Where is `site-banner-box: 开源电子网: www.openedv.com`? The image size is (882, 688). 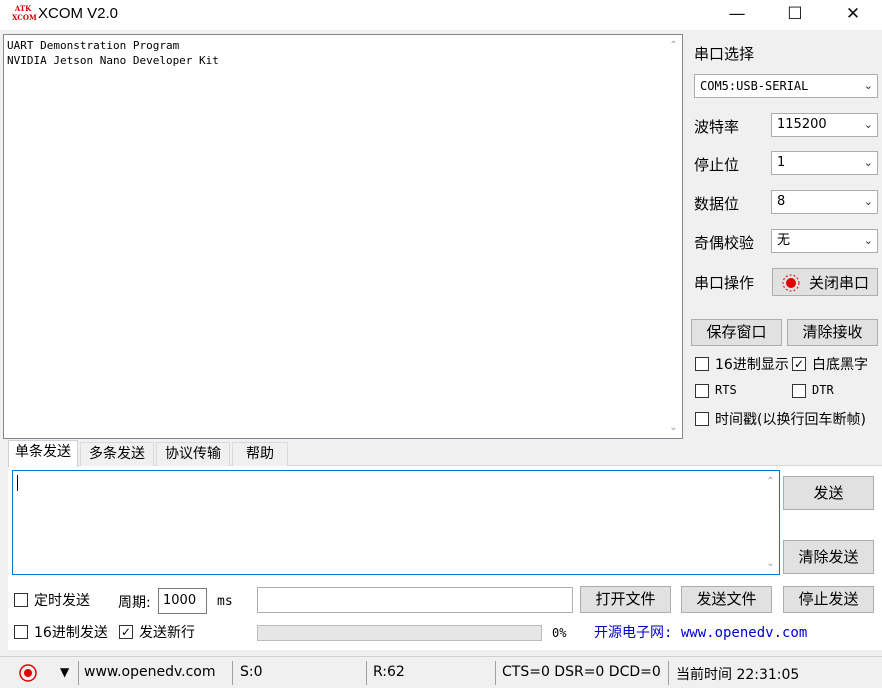
site-banner-box: 开源电子网: www.openedv.com is located at coordinates (727, 632).